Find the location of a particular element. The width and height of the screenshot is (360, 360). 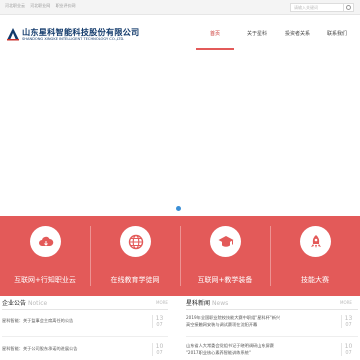

cloud-icon is located at coordinates (45, 241).